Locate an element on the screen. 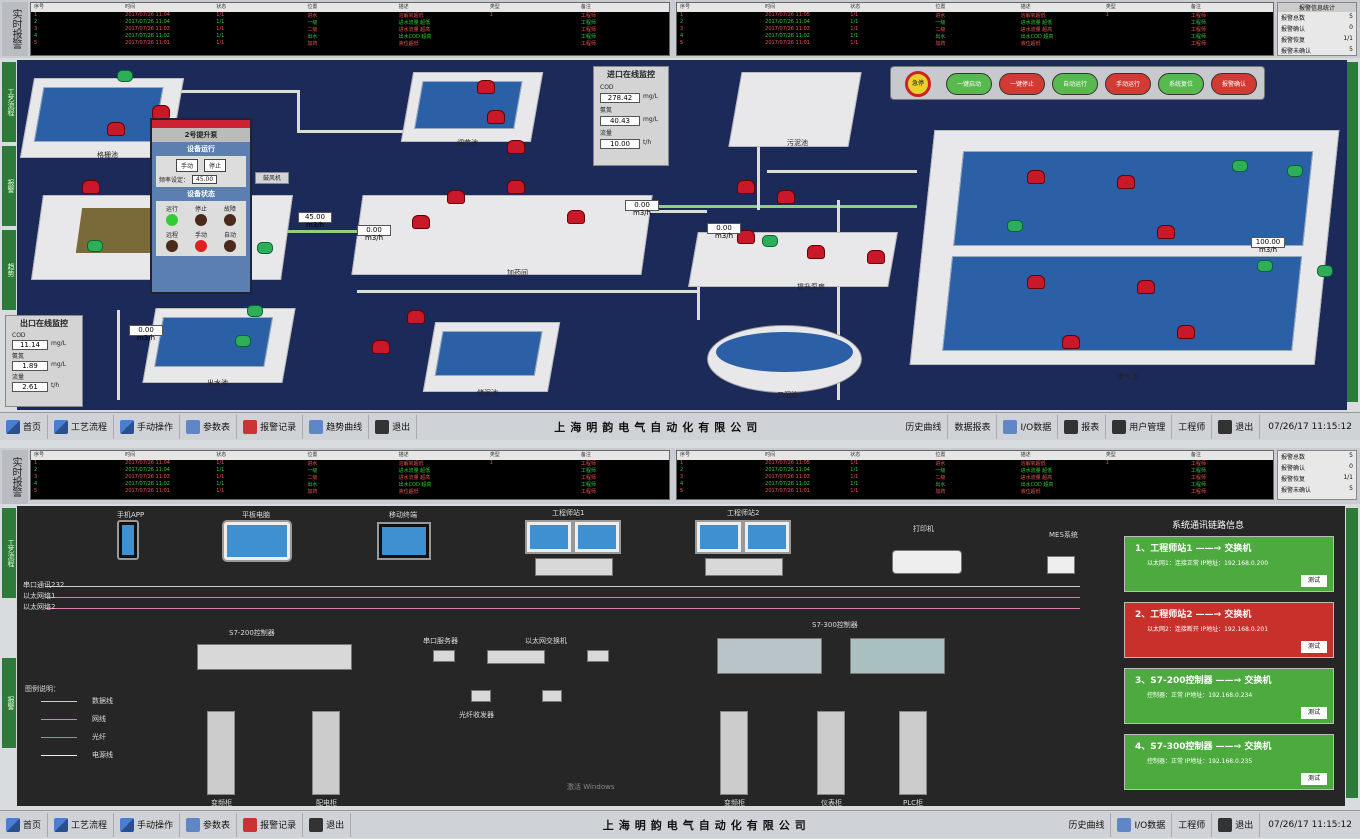  alarm-row: 1 2017/07/26 11:04 1/1 进水 溶解氧超低 1 工程师 is located at coordinates (350, 15).